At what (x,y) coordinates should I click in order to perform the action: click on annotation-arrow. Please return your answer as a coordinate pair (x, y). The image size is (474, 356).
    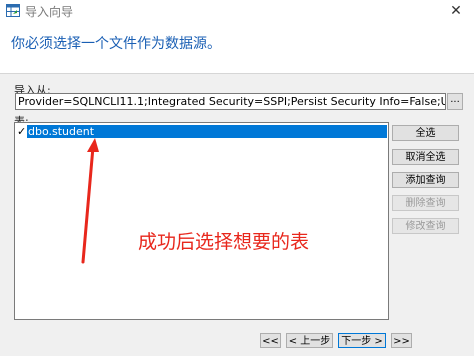
    Looking at the image, I should click on (90, 201).